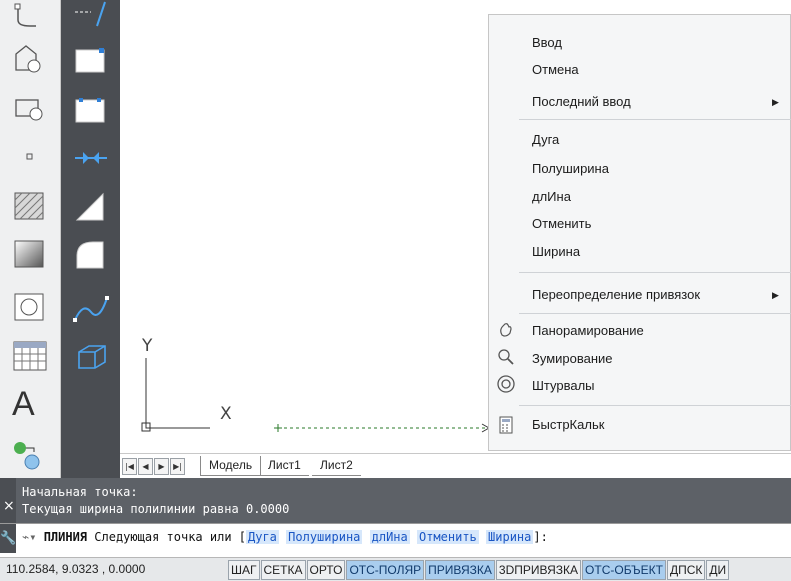 Image resolution: width=791 pixels, height=581 pixels. I want to click on menu-item-recent-input: Последний ввод, so click(581, 102).